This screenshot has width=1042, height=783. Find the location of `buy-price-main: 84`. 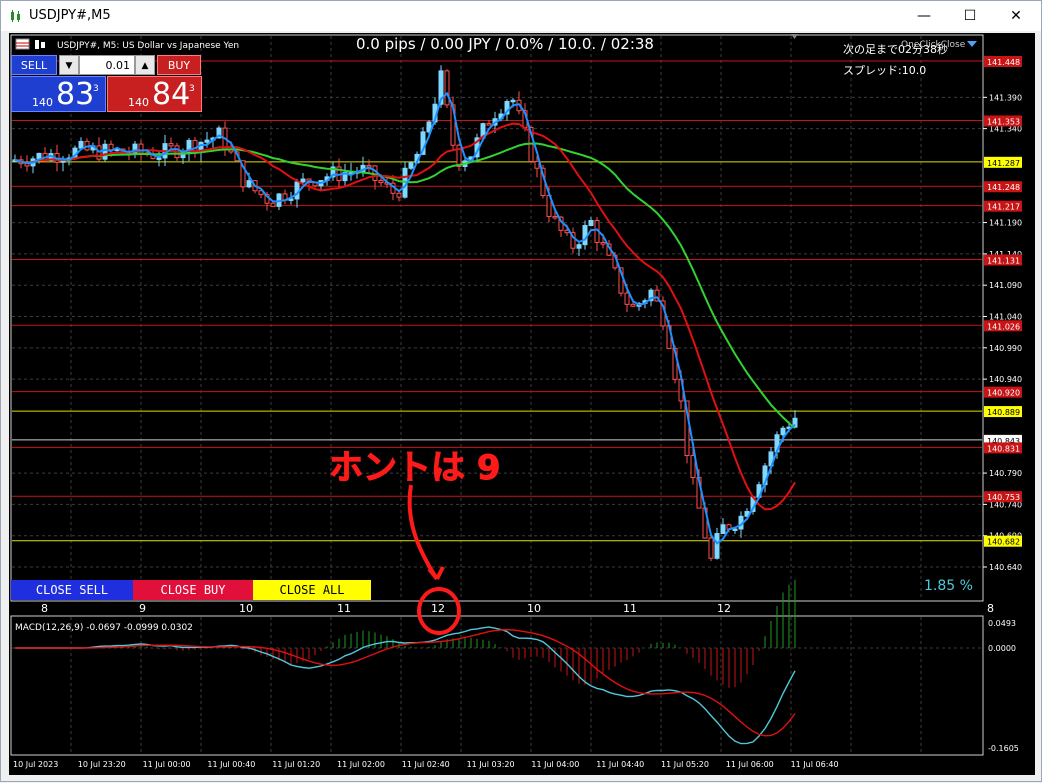

buy-price-main: 84 is located at coordinates (171, 94).